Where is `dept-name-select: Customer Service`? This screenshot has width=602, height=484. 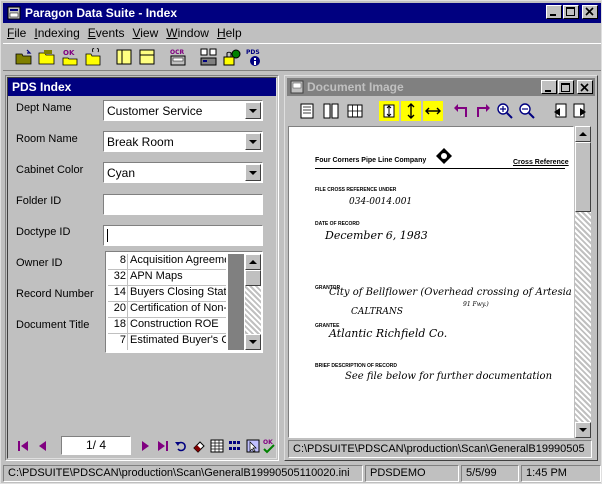
dept-name-select: Customer Service is located at coordinates (183, 110).